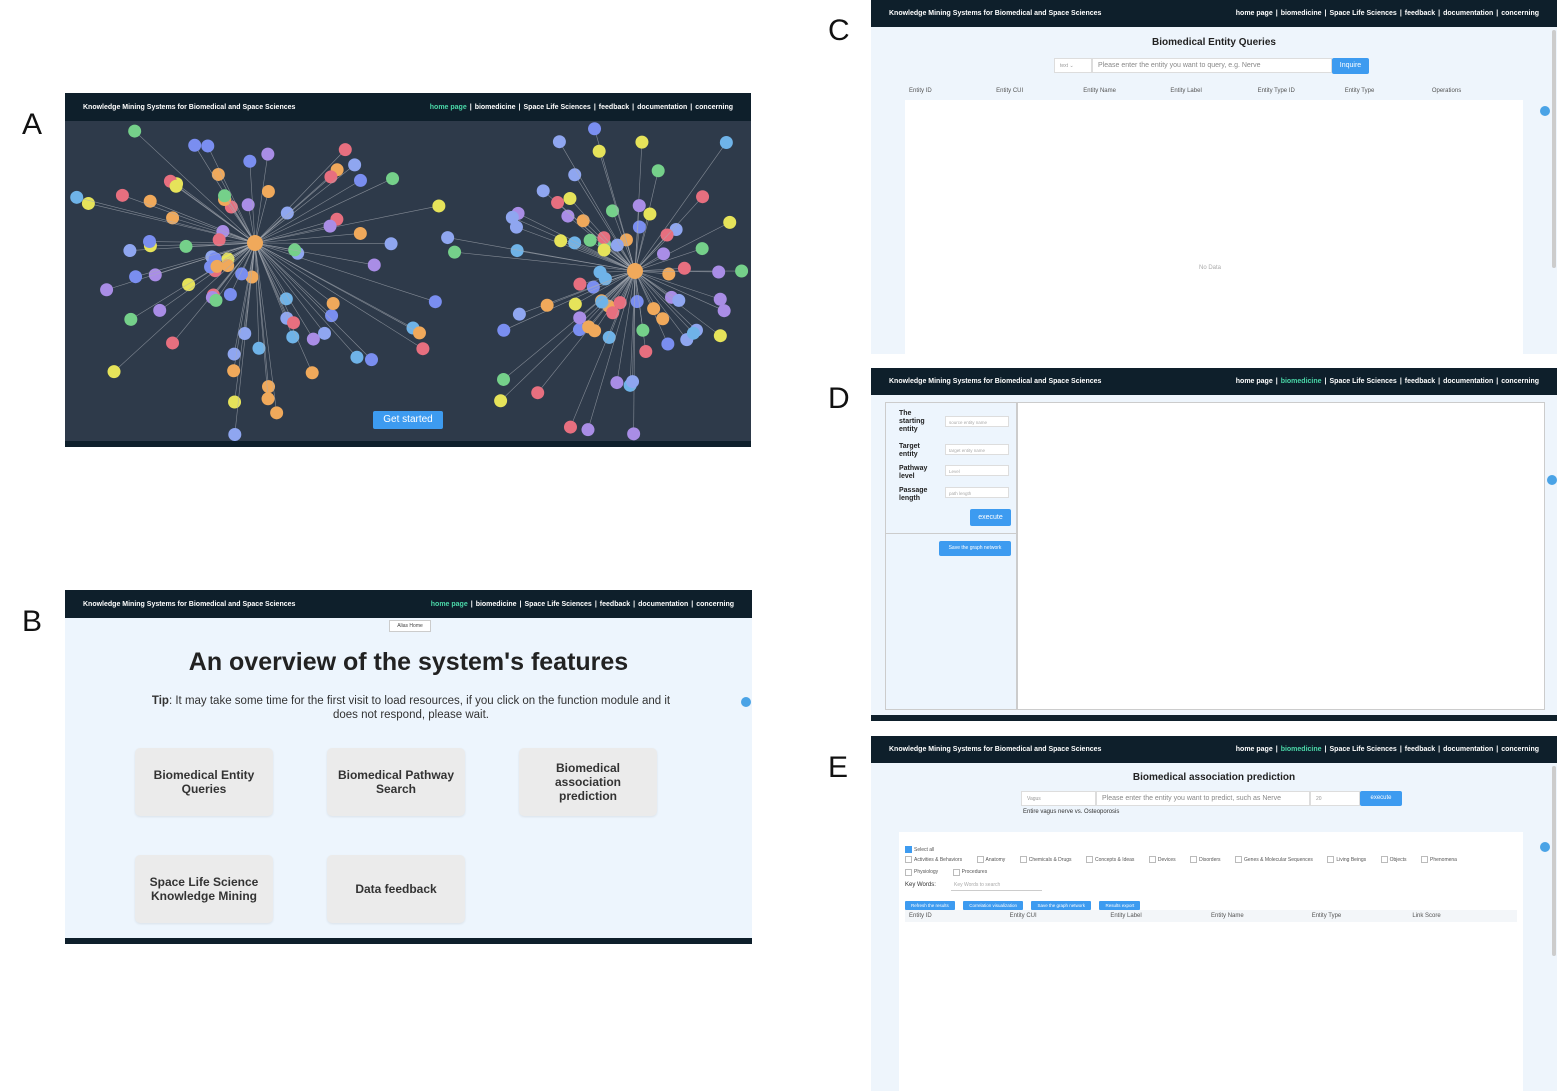 This screenshot has width=1558, height=1091. I want to click on floating-help-icon, so click(1545, 847).